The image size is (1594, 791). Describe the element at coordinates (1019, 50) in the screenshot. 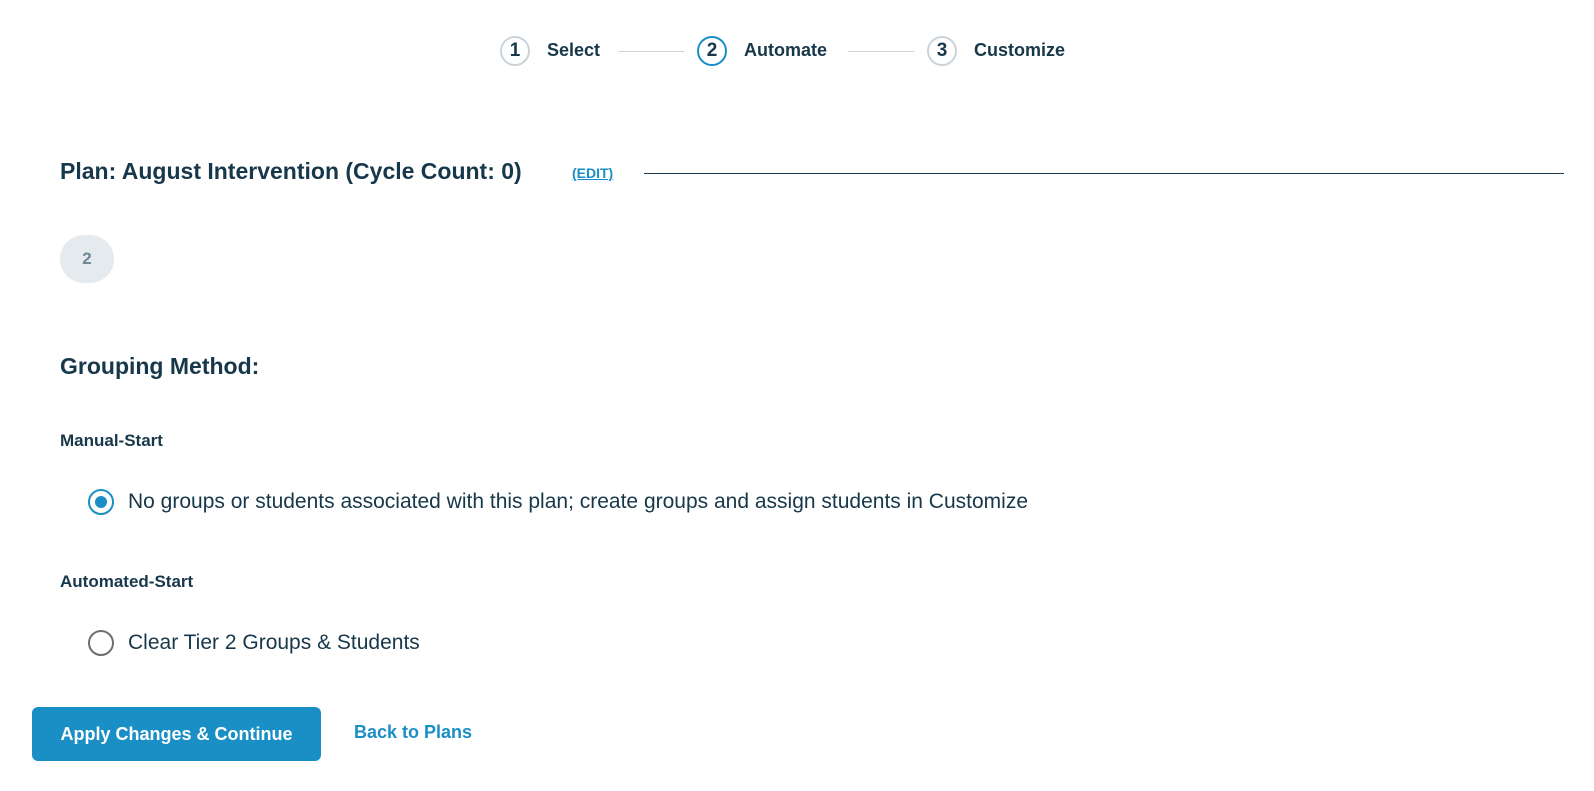

I see `step-3-label: Customize` at that location.